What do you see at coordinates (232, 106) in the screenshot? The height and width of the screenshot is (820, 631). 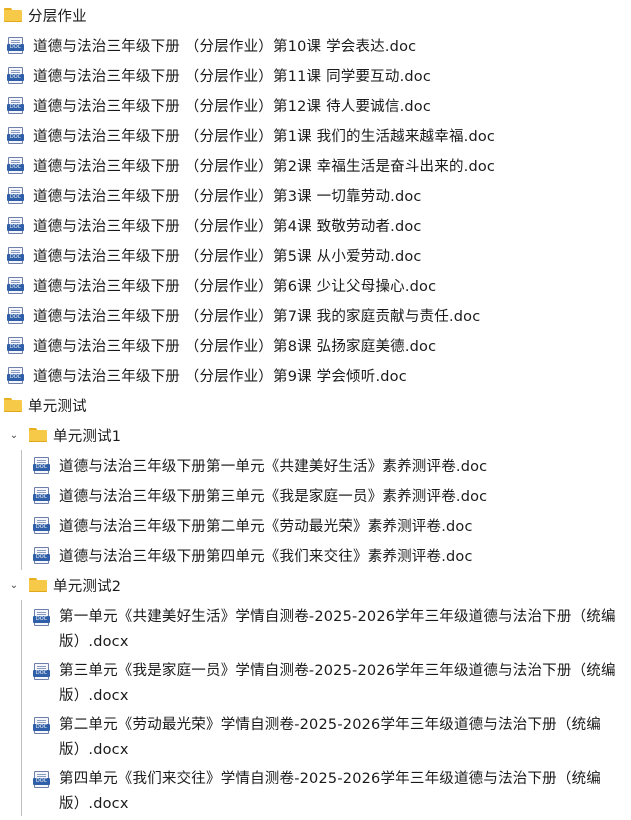 I see `file-name: 道德与法治三年级下册 （分层作业）第12课 待人要诚信.doc` at bounding box center [232, 106].